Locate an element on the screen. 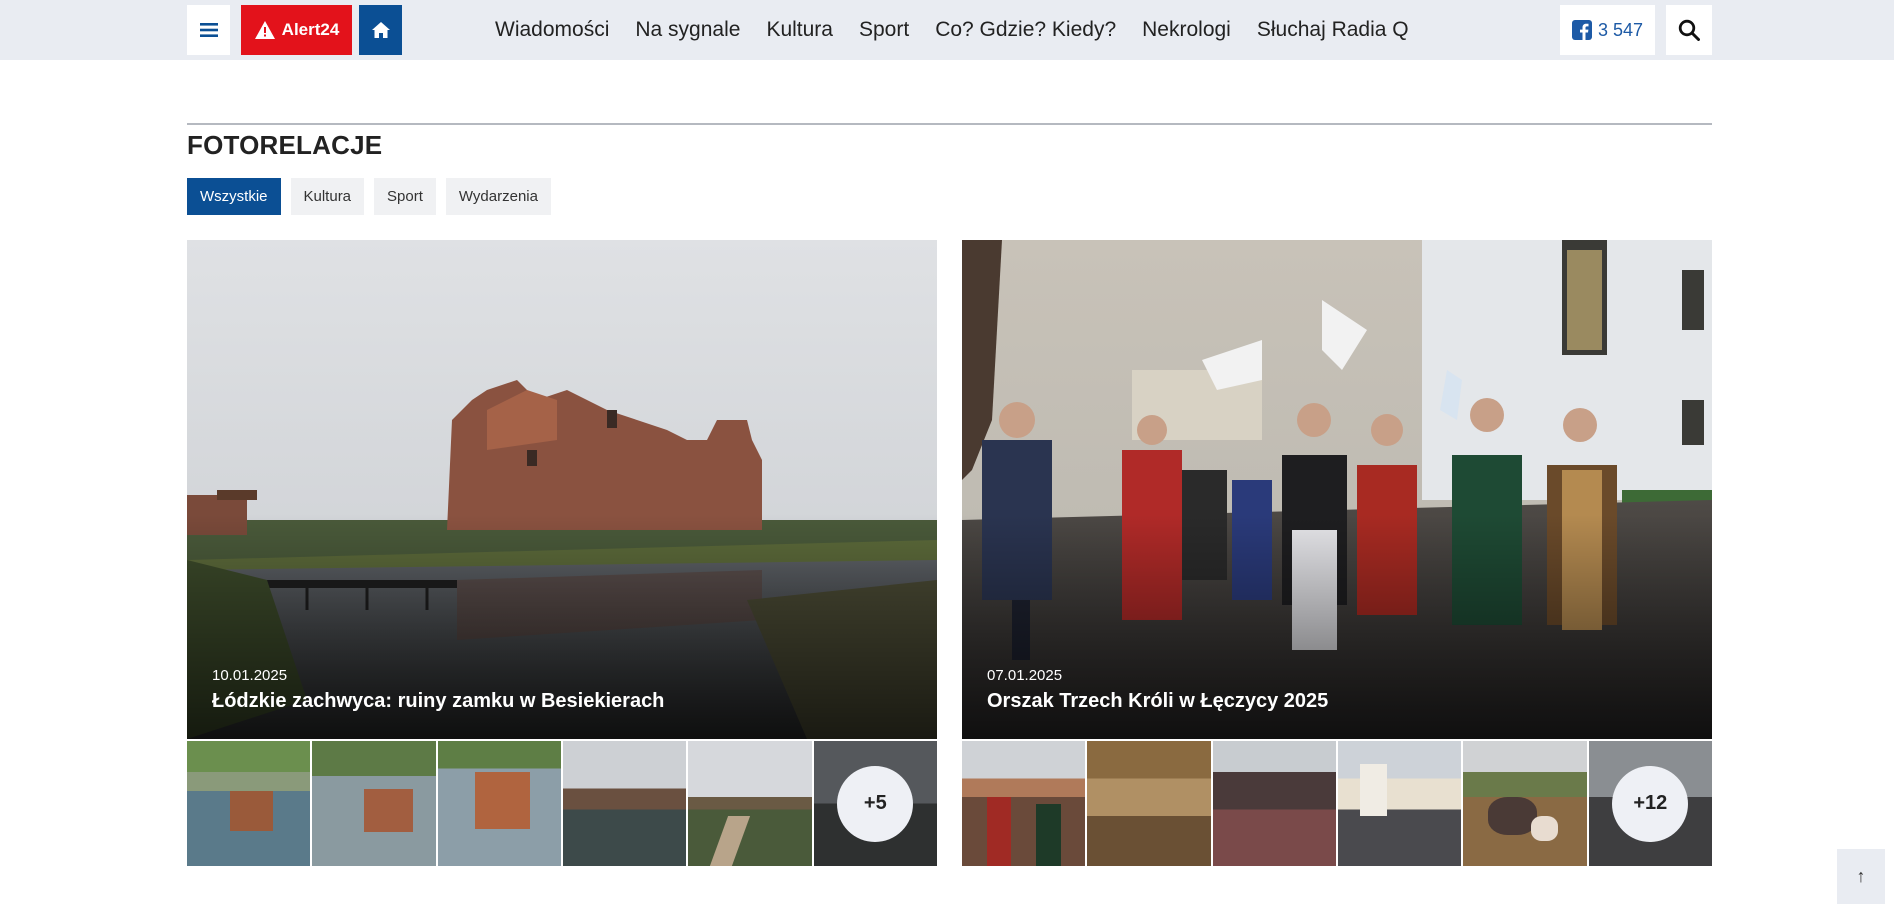 The height and width of the screenshot is (904, 1894). menu-button is located at coordinates (208, 30).